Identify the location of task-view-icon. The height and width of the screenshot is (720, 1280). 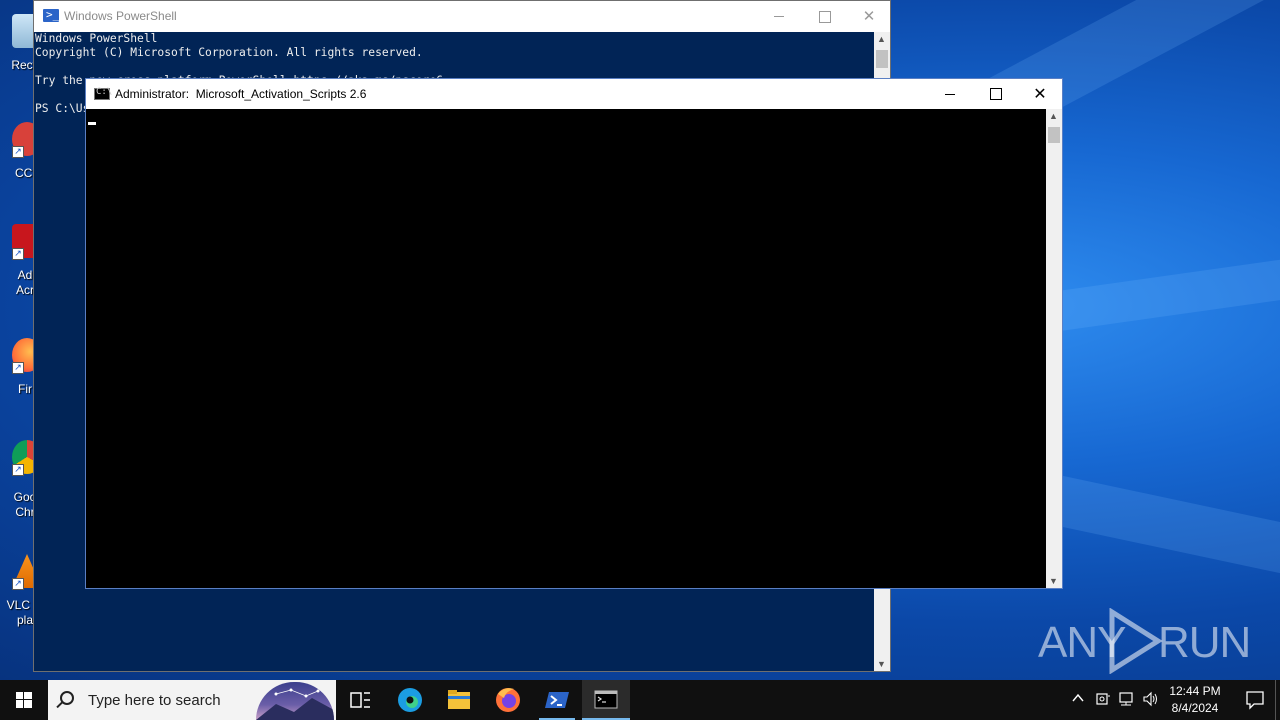
(360, 700).